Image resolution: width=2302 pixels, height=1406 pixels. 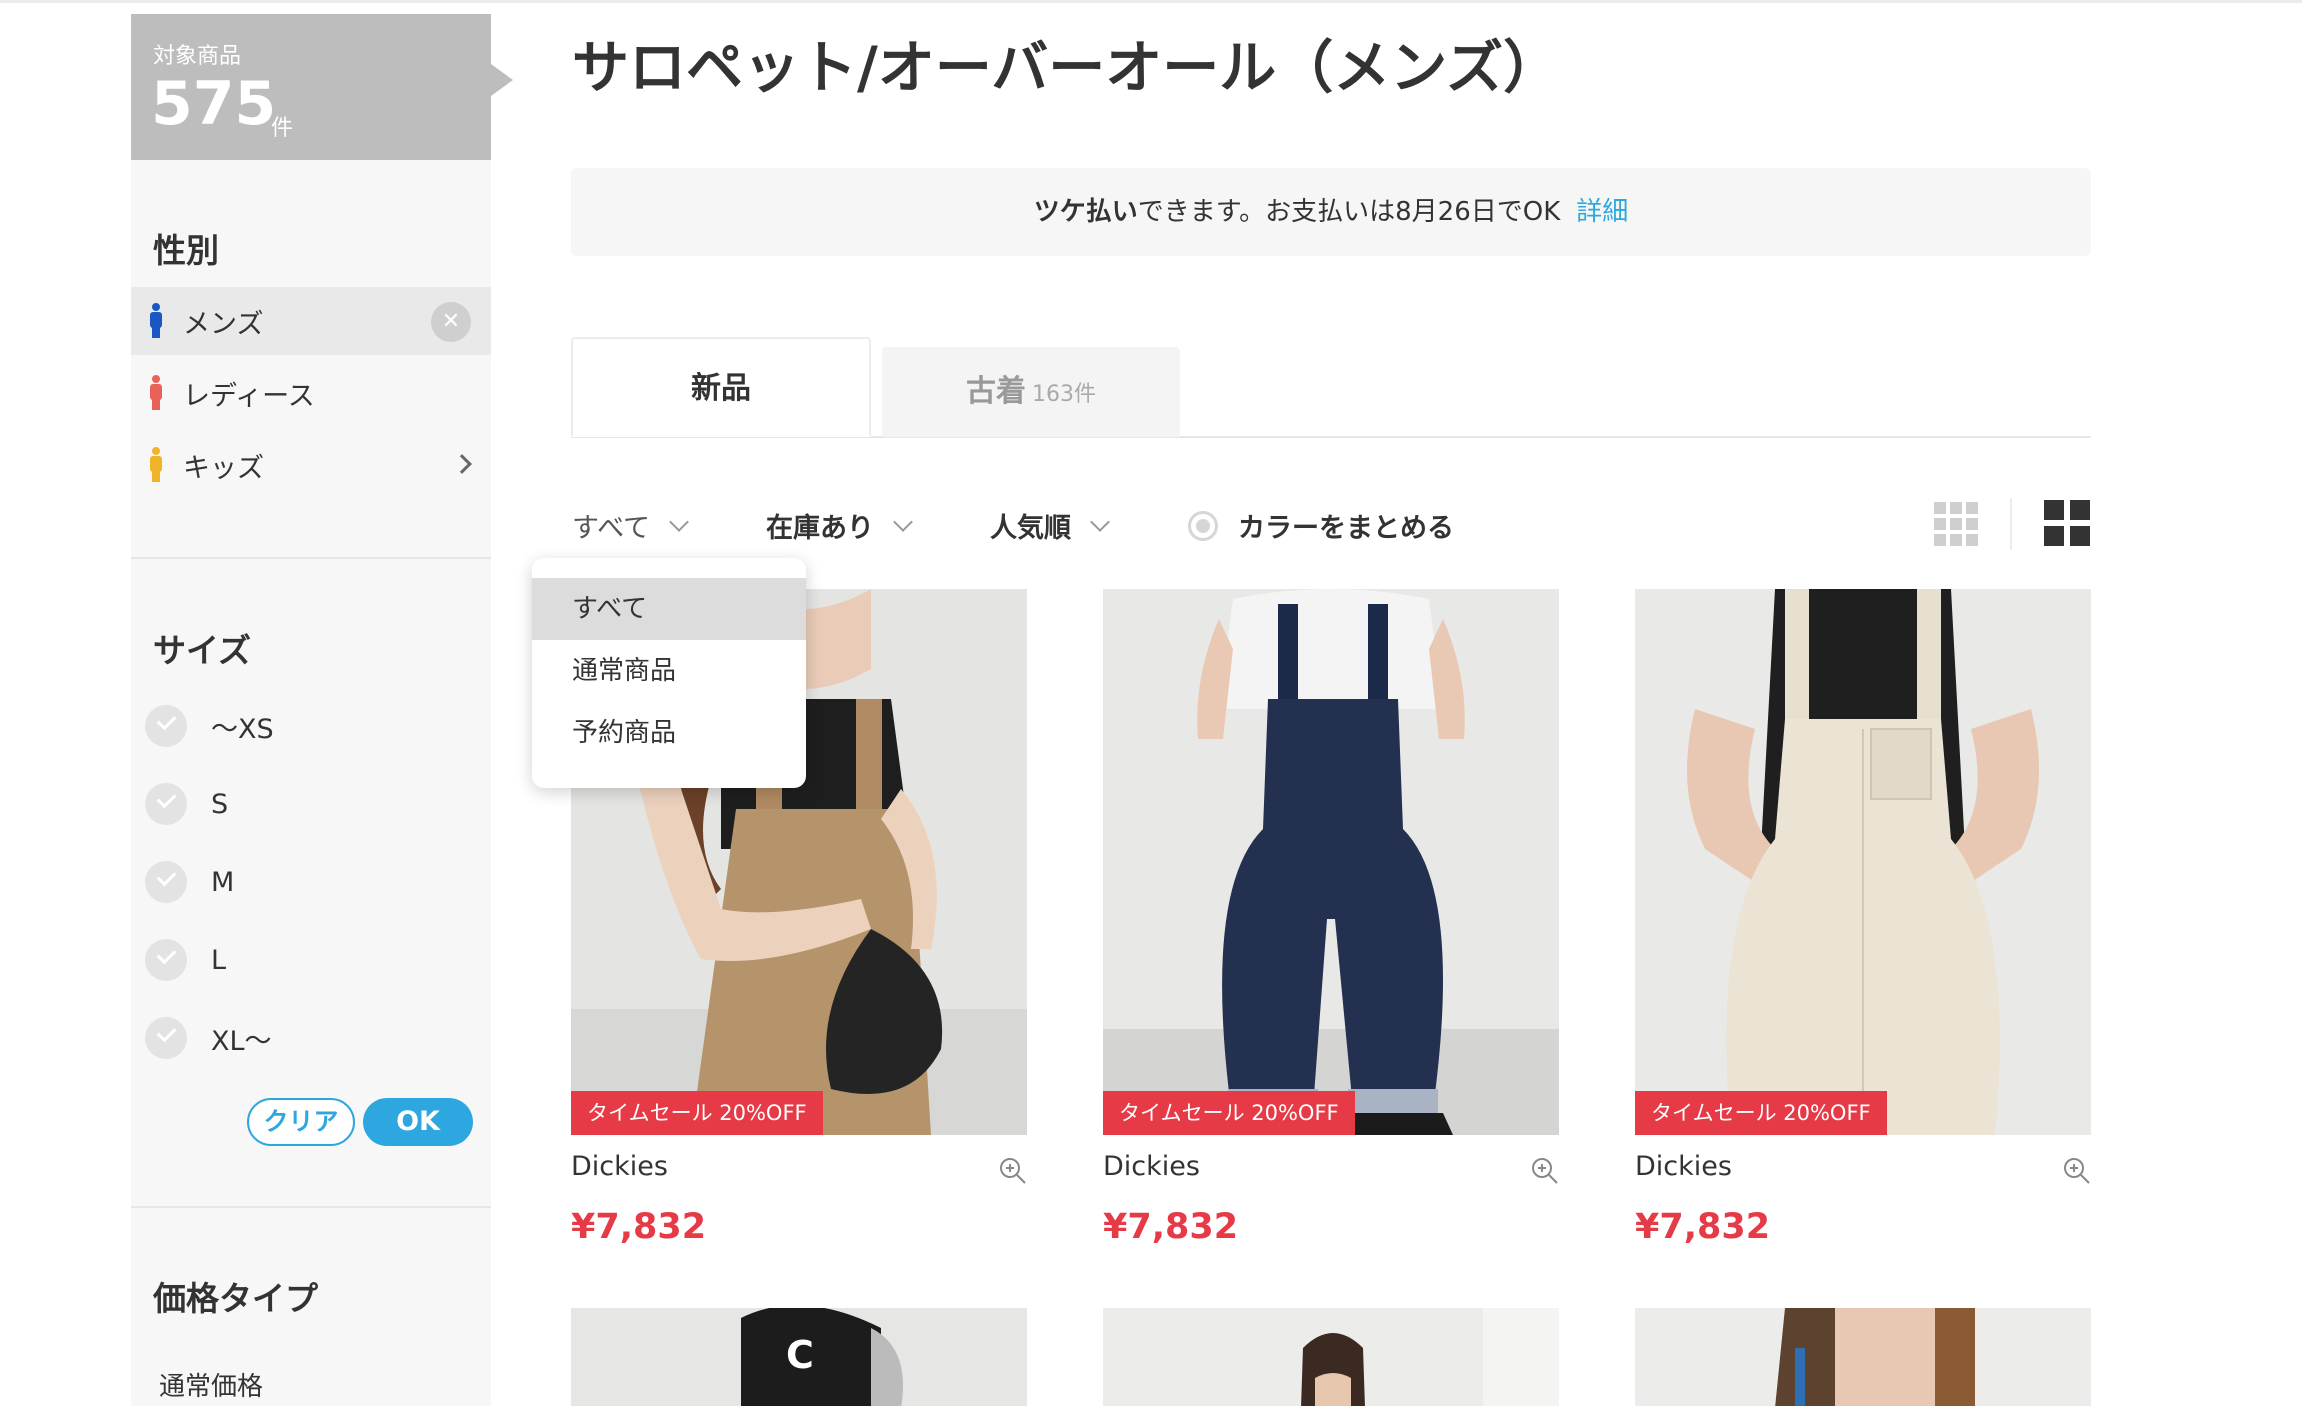 I want to click on gender-item-kids: キッズ, so click(x=311, y=465).